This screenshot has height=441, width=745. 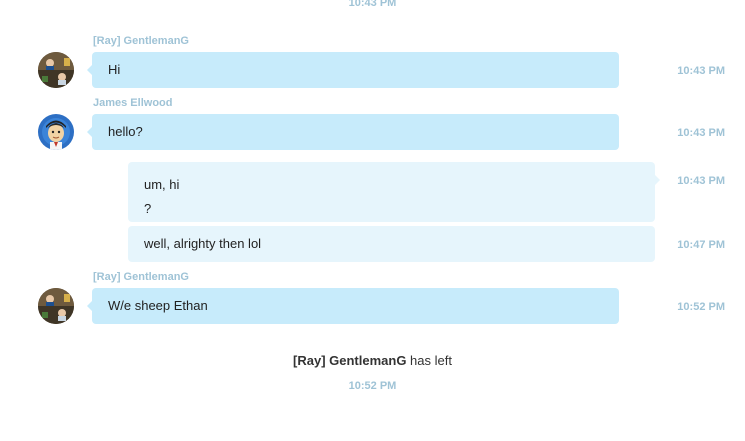 What do you see at coordinates (701, 245) in the screenshot?
I see `message-timestamp: 10:47 PM` at bounding box center [701, 245].